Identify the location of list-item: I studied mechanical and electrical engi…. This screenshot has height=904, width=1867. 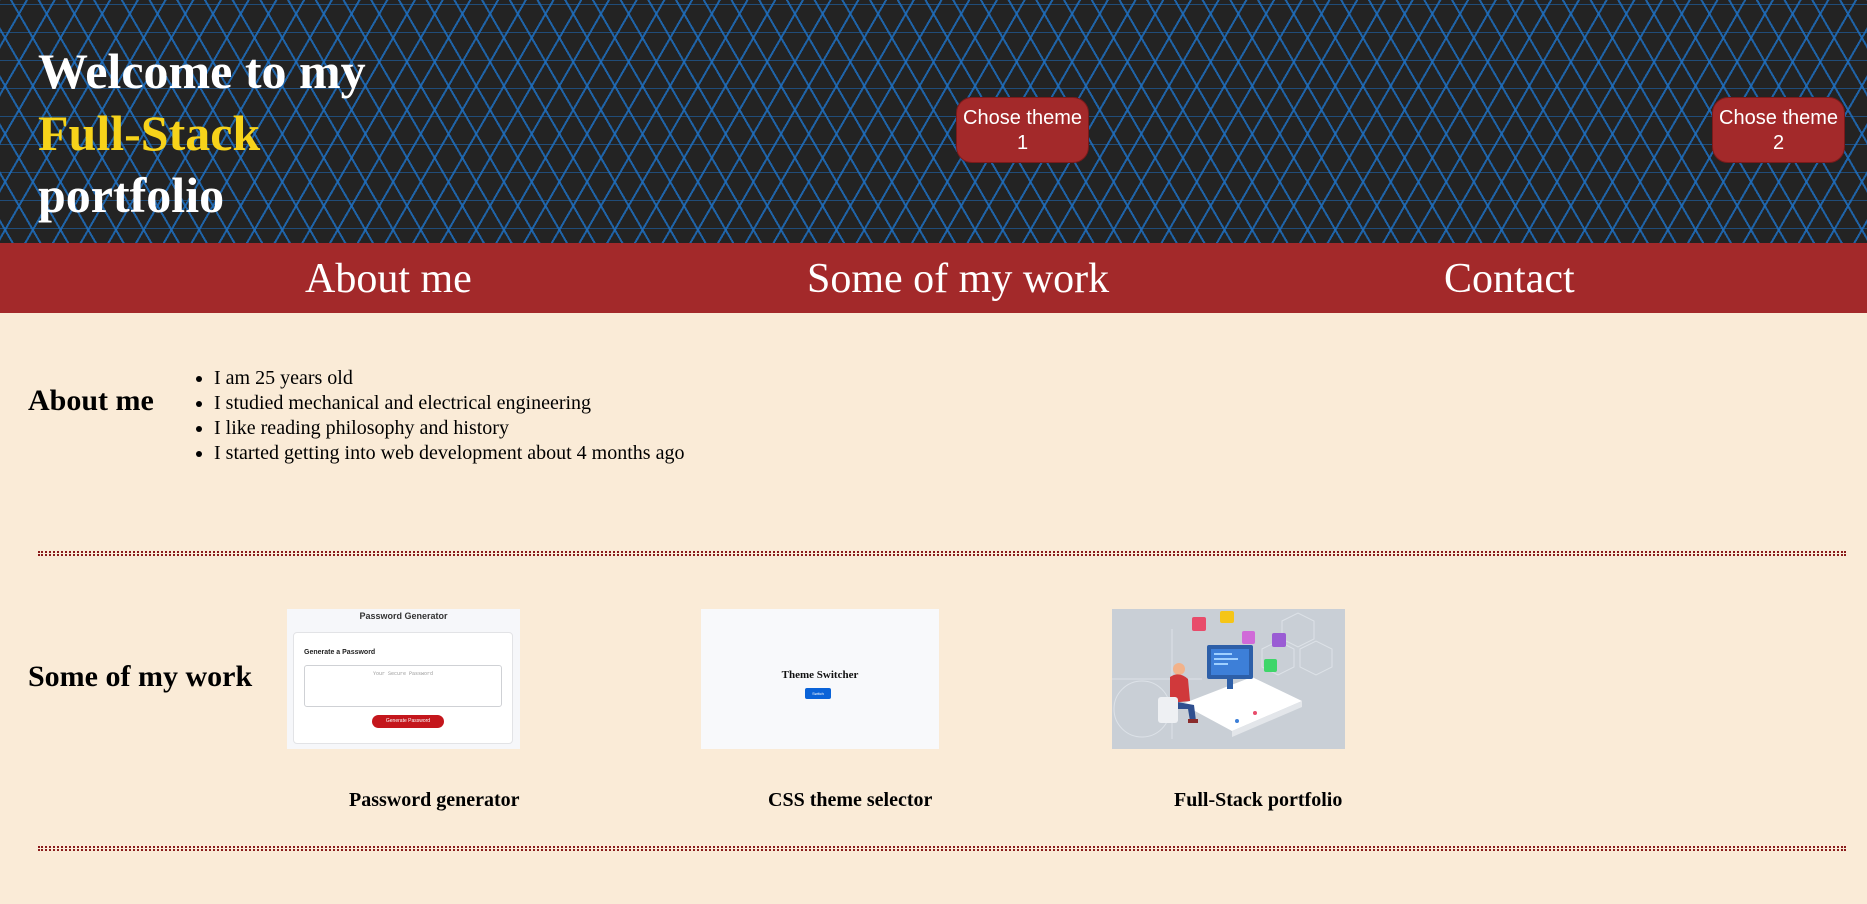
(449, 403).